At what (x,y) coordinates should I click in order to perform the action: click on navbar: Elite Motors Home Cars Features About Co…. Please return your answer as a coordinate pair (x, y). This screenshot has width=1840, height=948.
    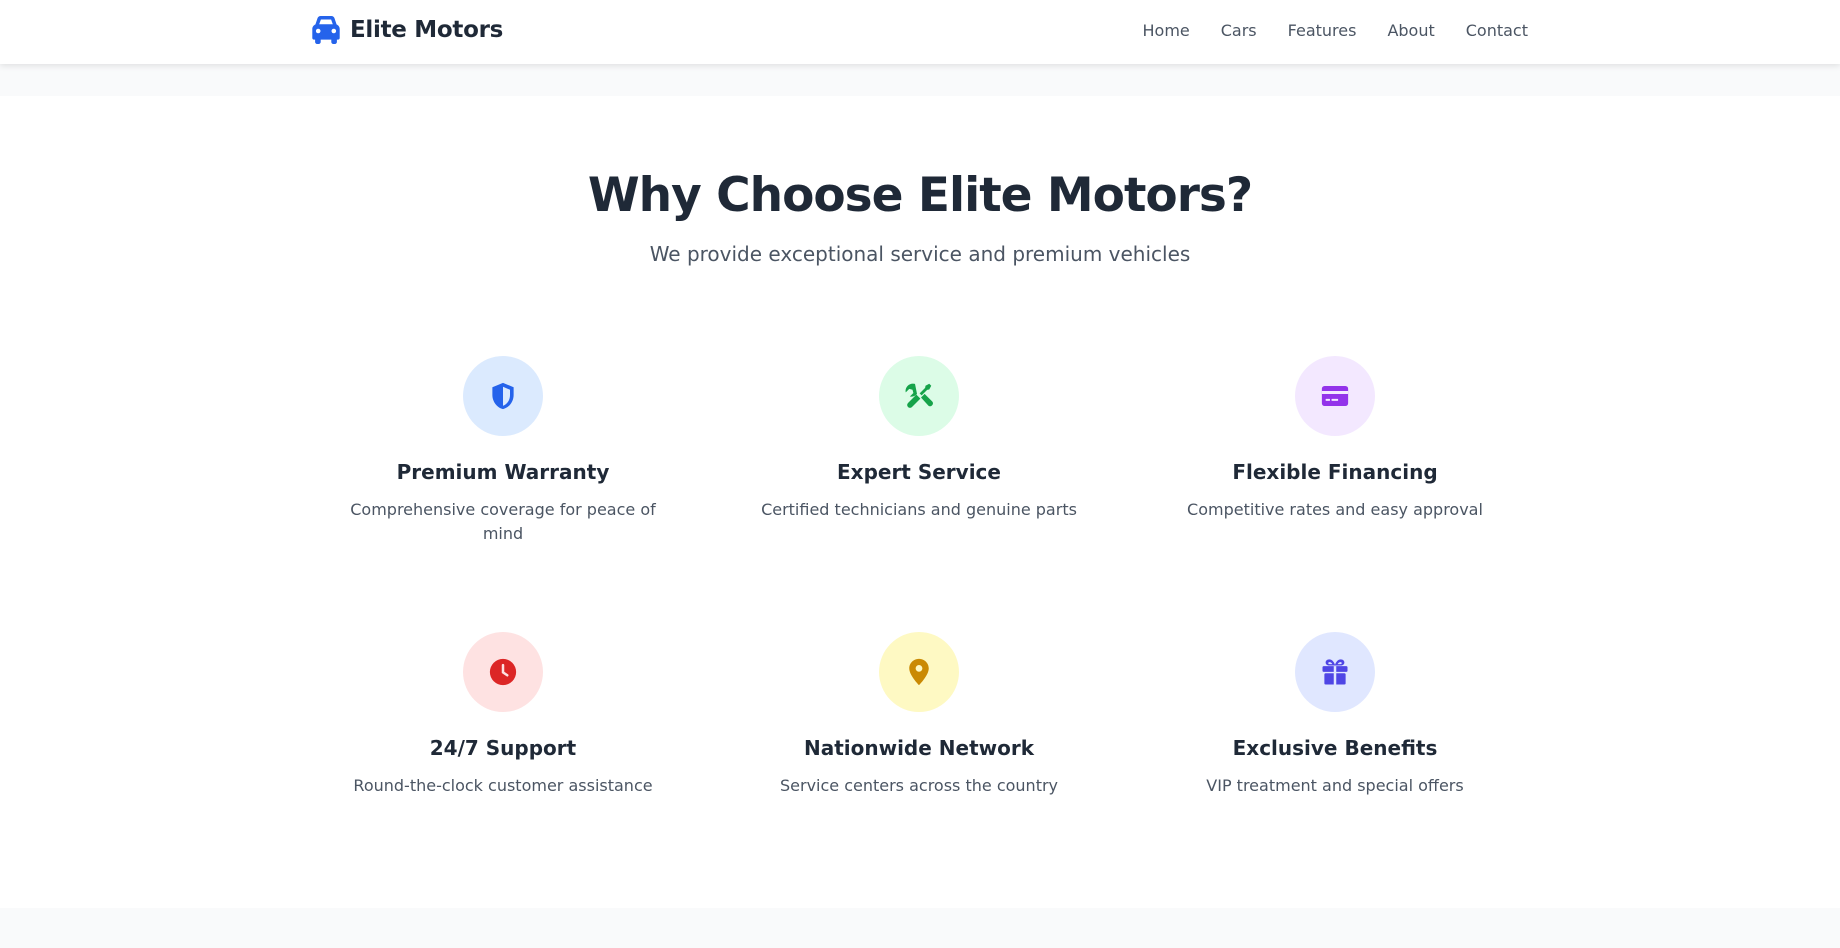
    Looking at the image, I should click on (920, 32).